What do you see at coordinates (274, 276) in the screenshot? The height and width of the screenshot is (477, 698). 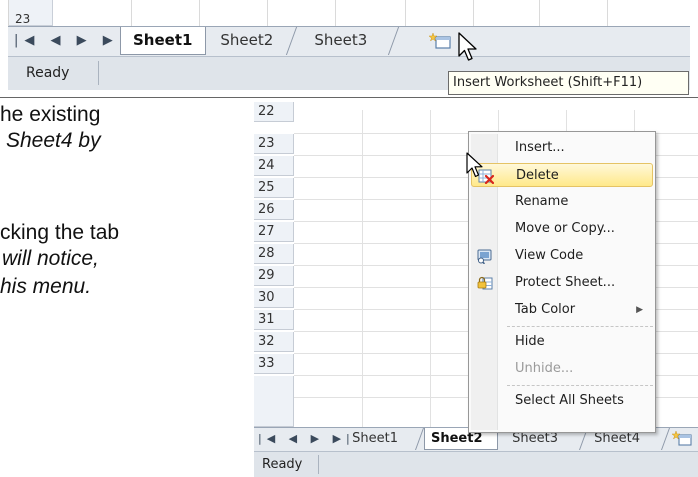 I see `row-header: 29` at bounding box center [274, 276].